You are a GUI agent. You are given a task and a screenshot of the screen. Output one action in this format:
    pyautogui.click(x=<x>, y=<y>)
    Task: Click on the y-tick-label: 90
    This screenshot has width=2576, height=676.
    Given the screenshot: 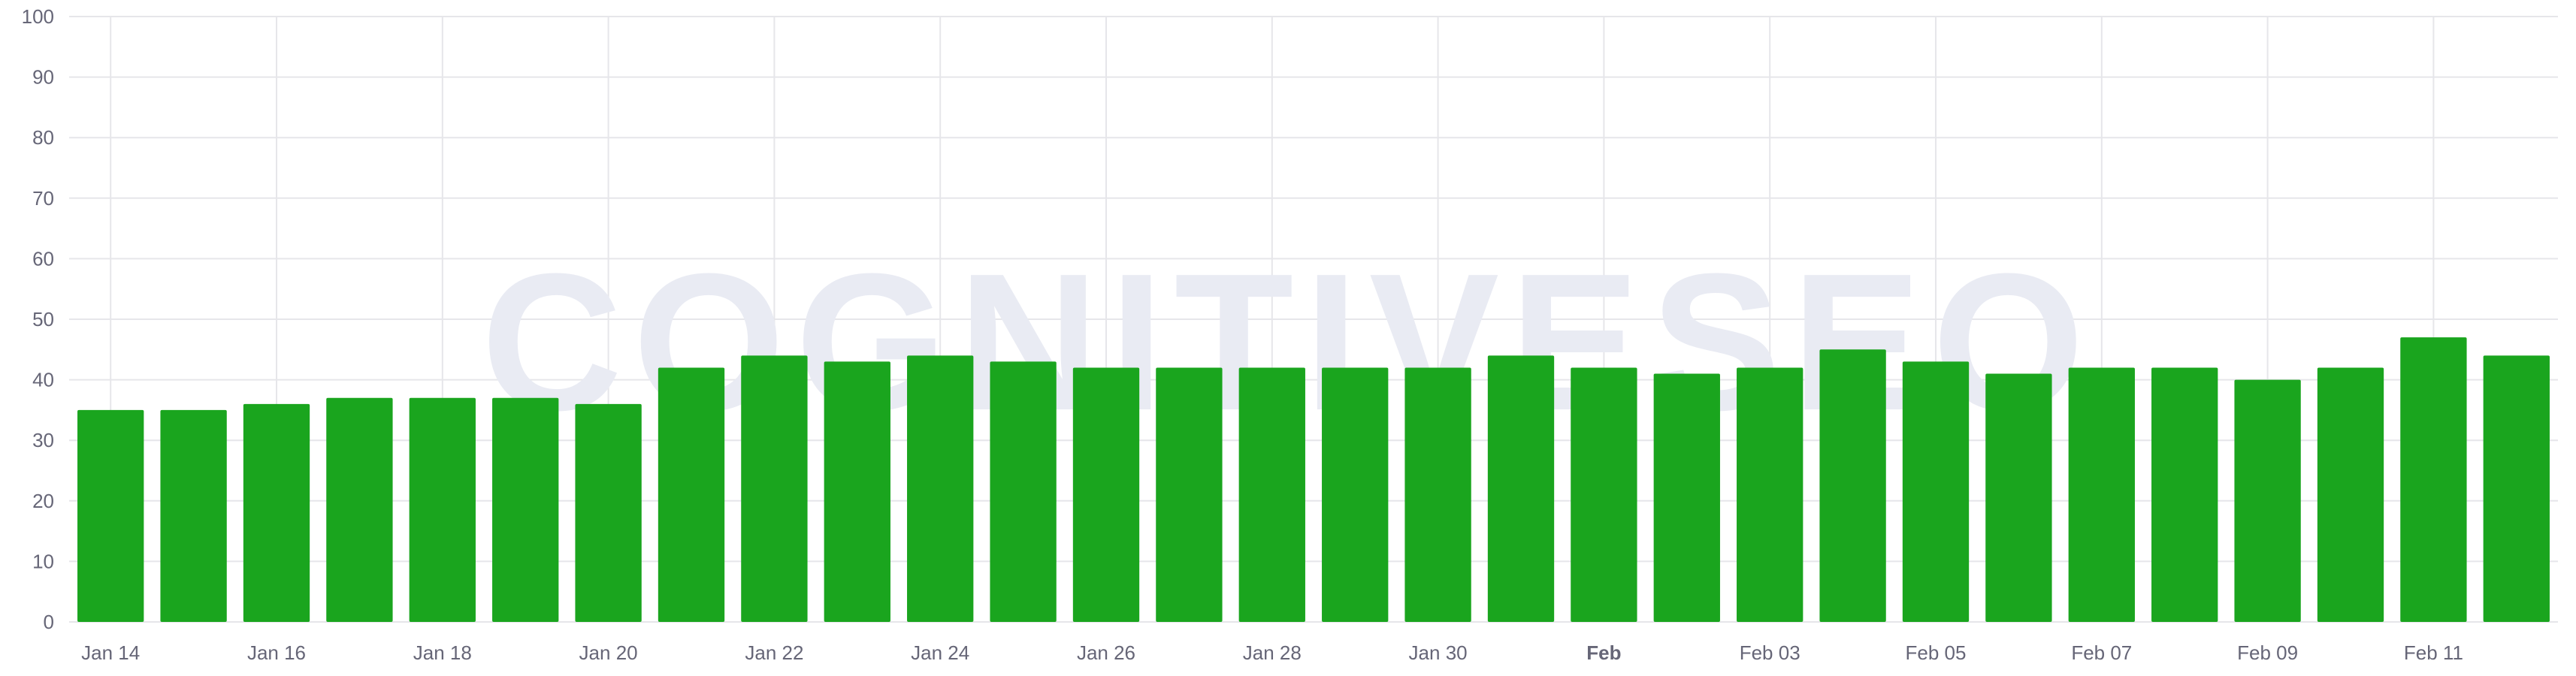 What is the action you would take?
    pyautogui.click(x=43, y=77)
    